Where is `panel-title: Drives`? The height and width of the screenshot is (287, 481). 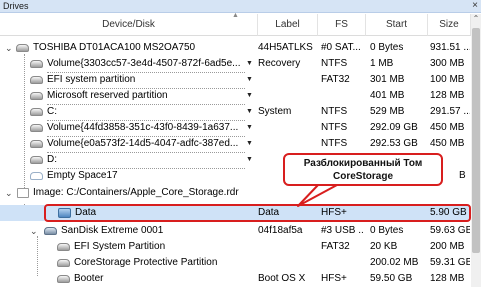 panel-title: Drives is located at coordinates (16, 6).